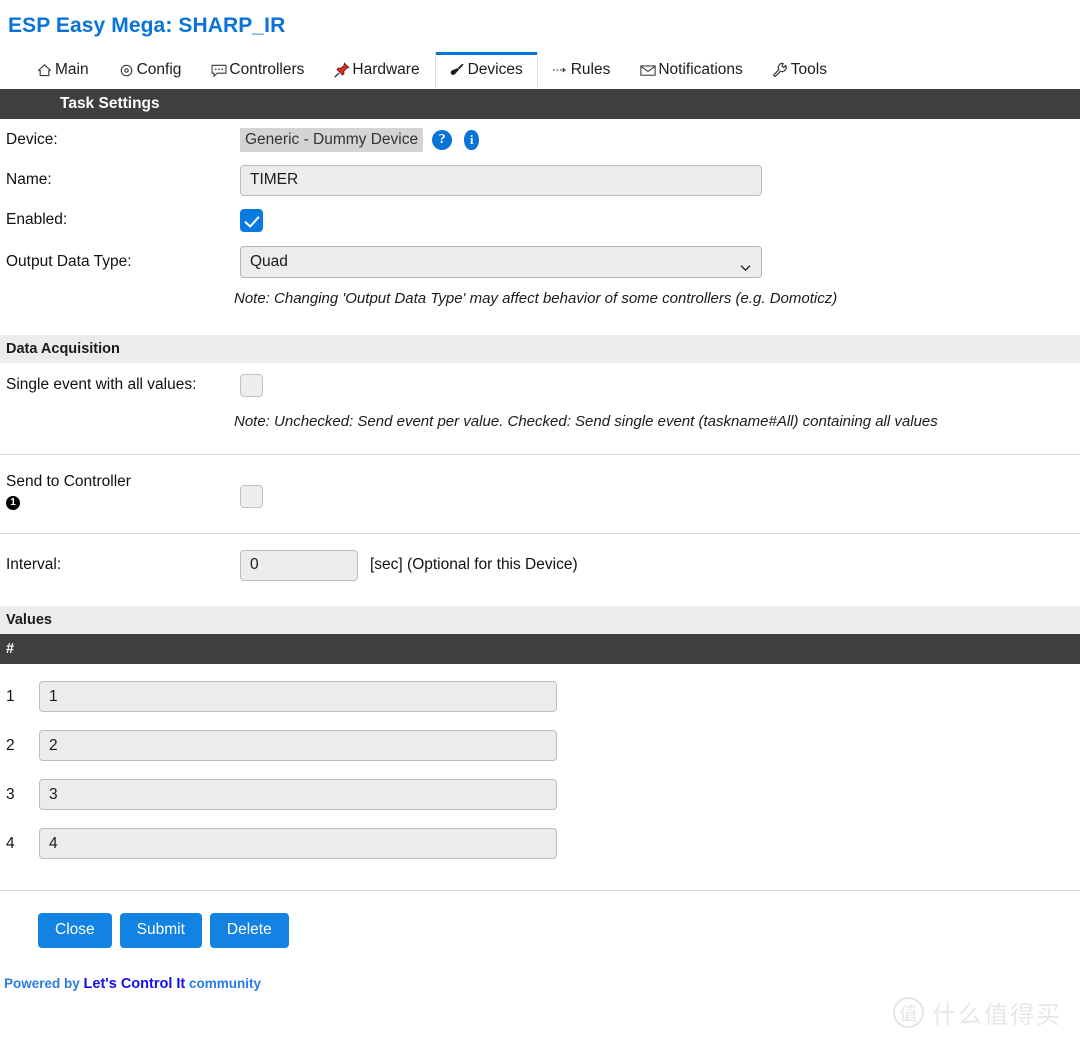 This screenshot has width=1080, height=1038. Describe the element at coordinates (29, 179) in the screenshot. I see `name-label: Name:` at that location.